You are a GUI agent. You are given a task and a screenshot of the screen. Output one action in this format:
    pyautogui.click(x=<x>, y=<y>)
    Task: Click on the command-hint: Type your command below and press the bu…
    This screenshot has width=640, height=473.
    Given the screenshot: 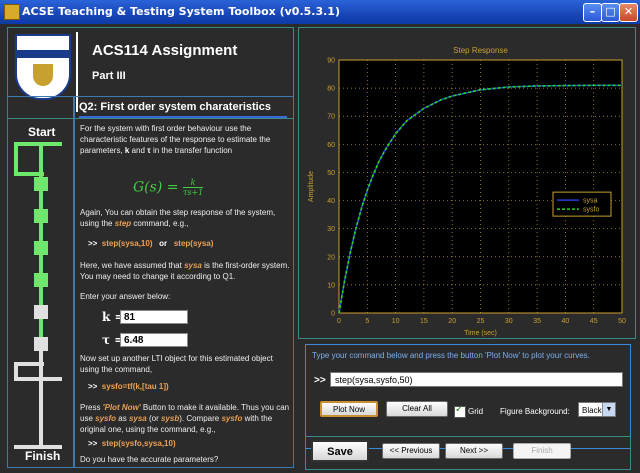 What is the action you would take?
    pyautogui.click(x=451, y=355)
    